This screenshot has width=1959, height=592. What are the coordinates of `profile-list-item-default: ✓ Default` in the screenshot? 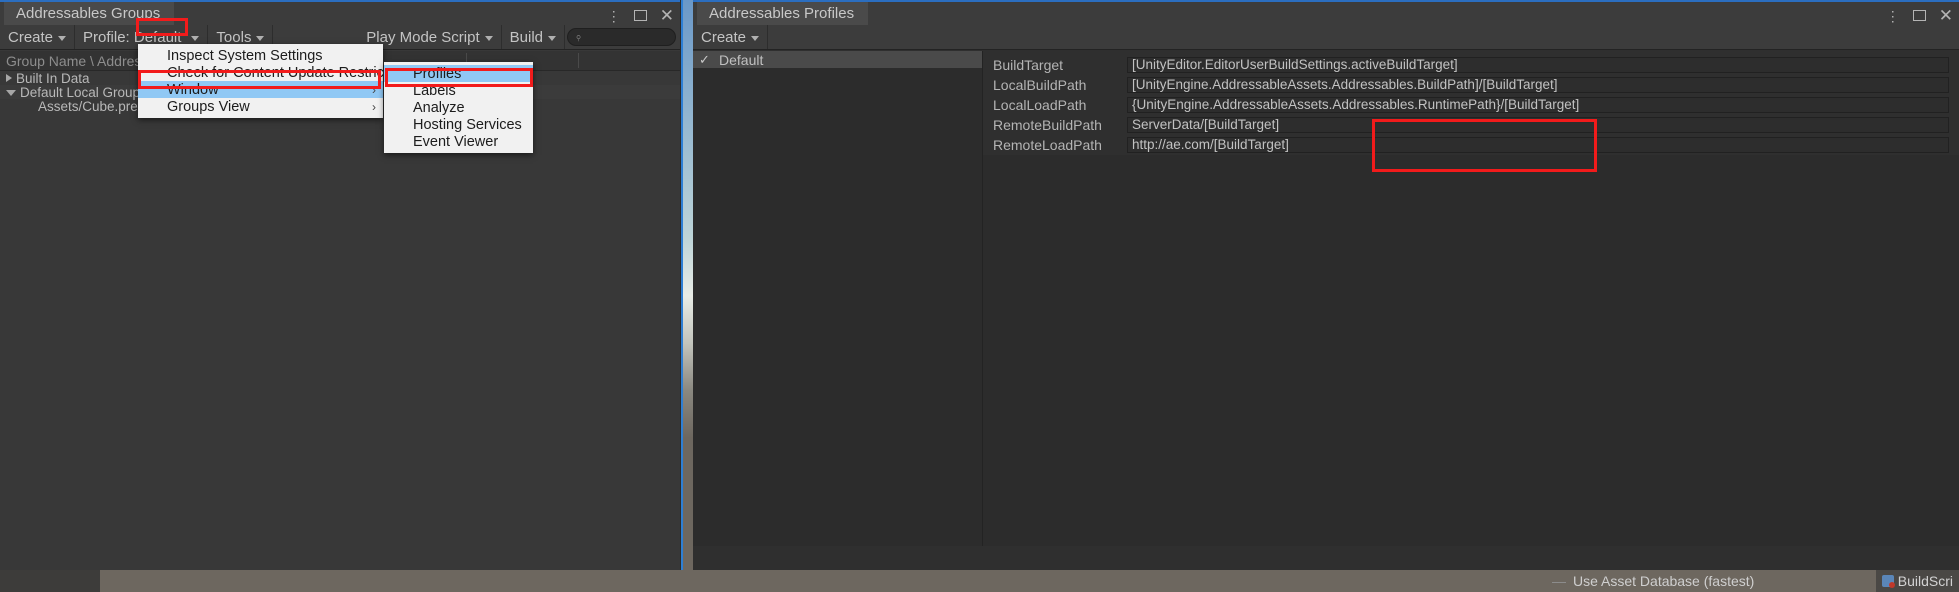 It's located at (837, 59).